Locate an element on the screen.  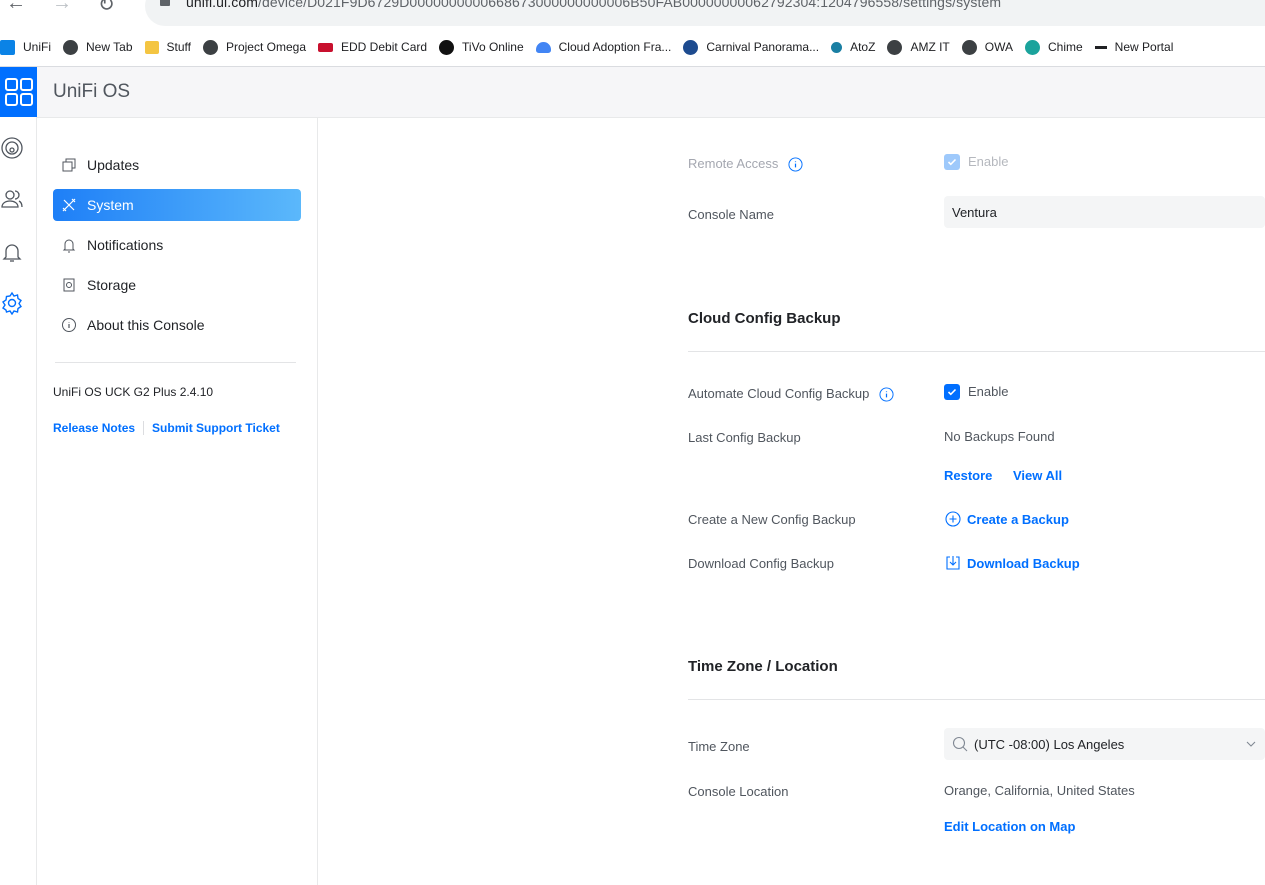
bookmark-project-omega: Project Omega is located at coordinates (254, 47).